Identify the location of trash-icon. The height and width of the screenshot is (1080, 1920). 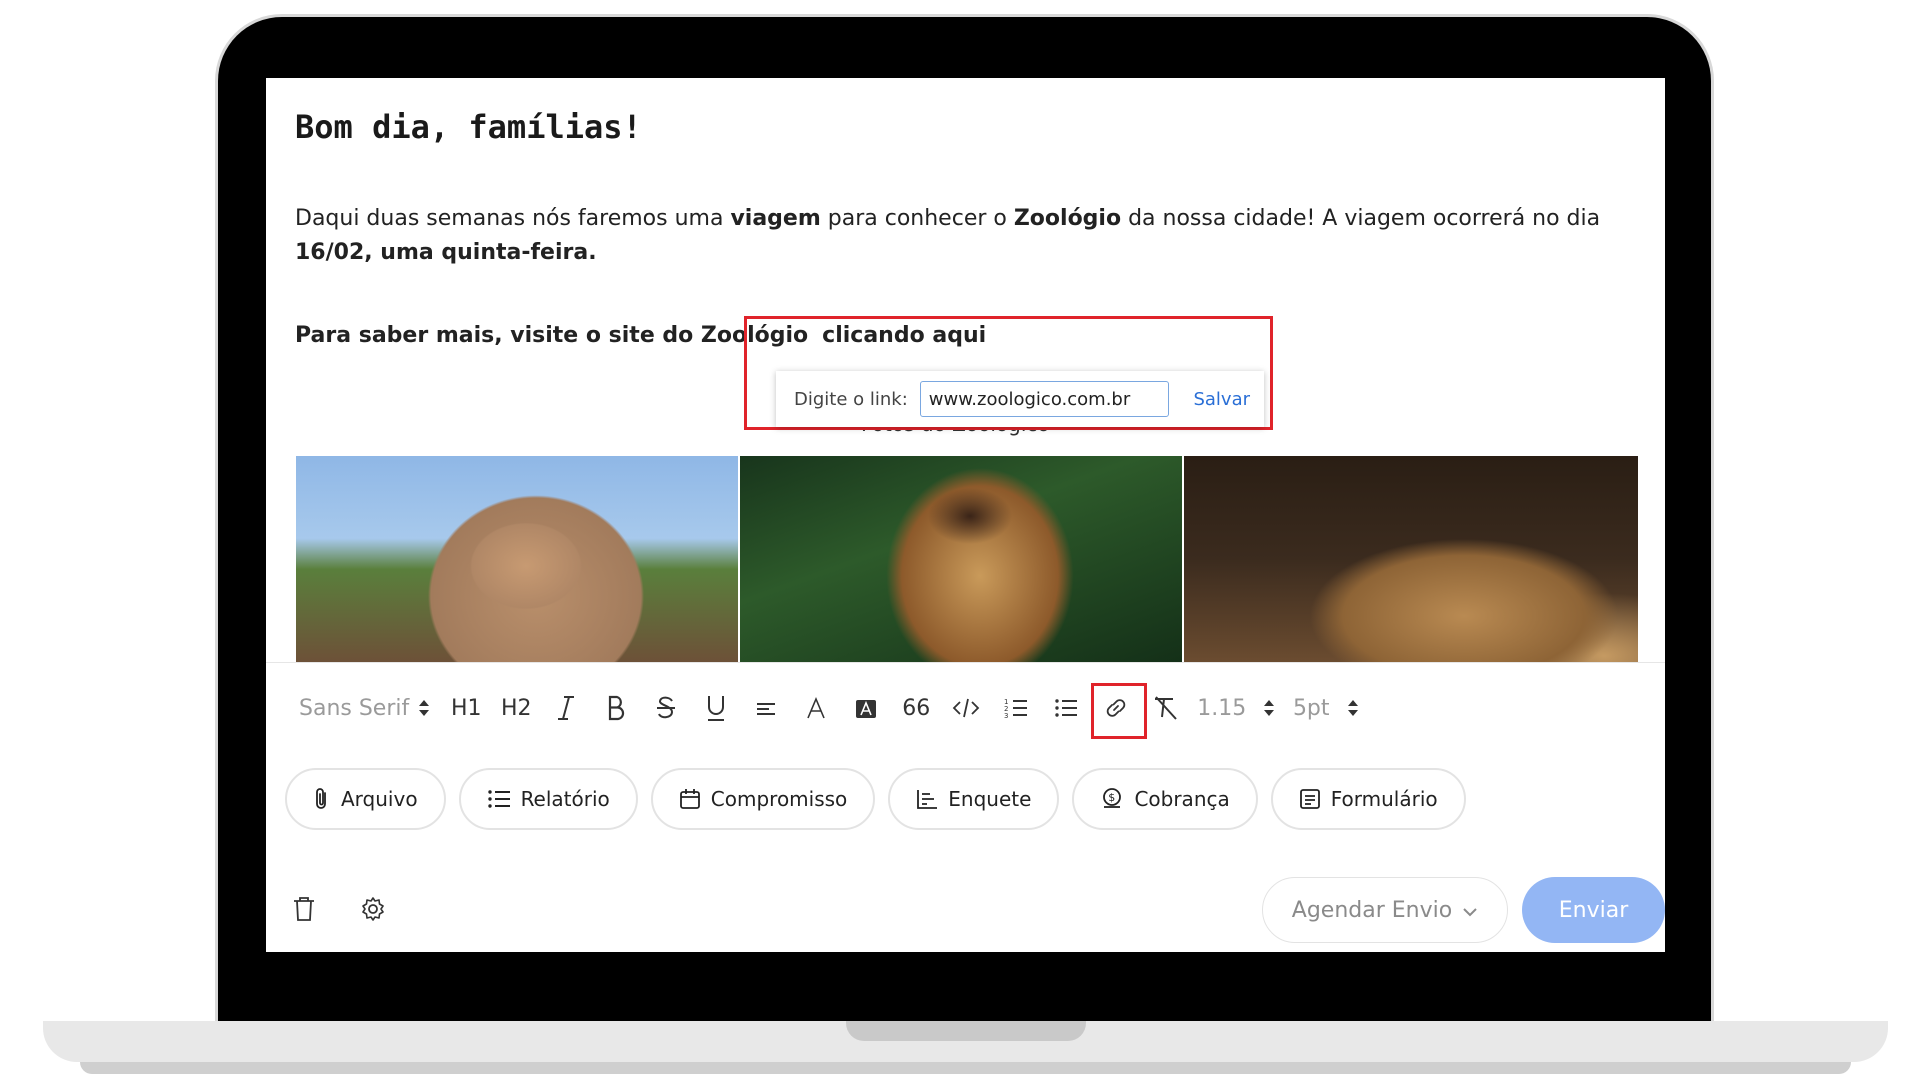
(304, 911).